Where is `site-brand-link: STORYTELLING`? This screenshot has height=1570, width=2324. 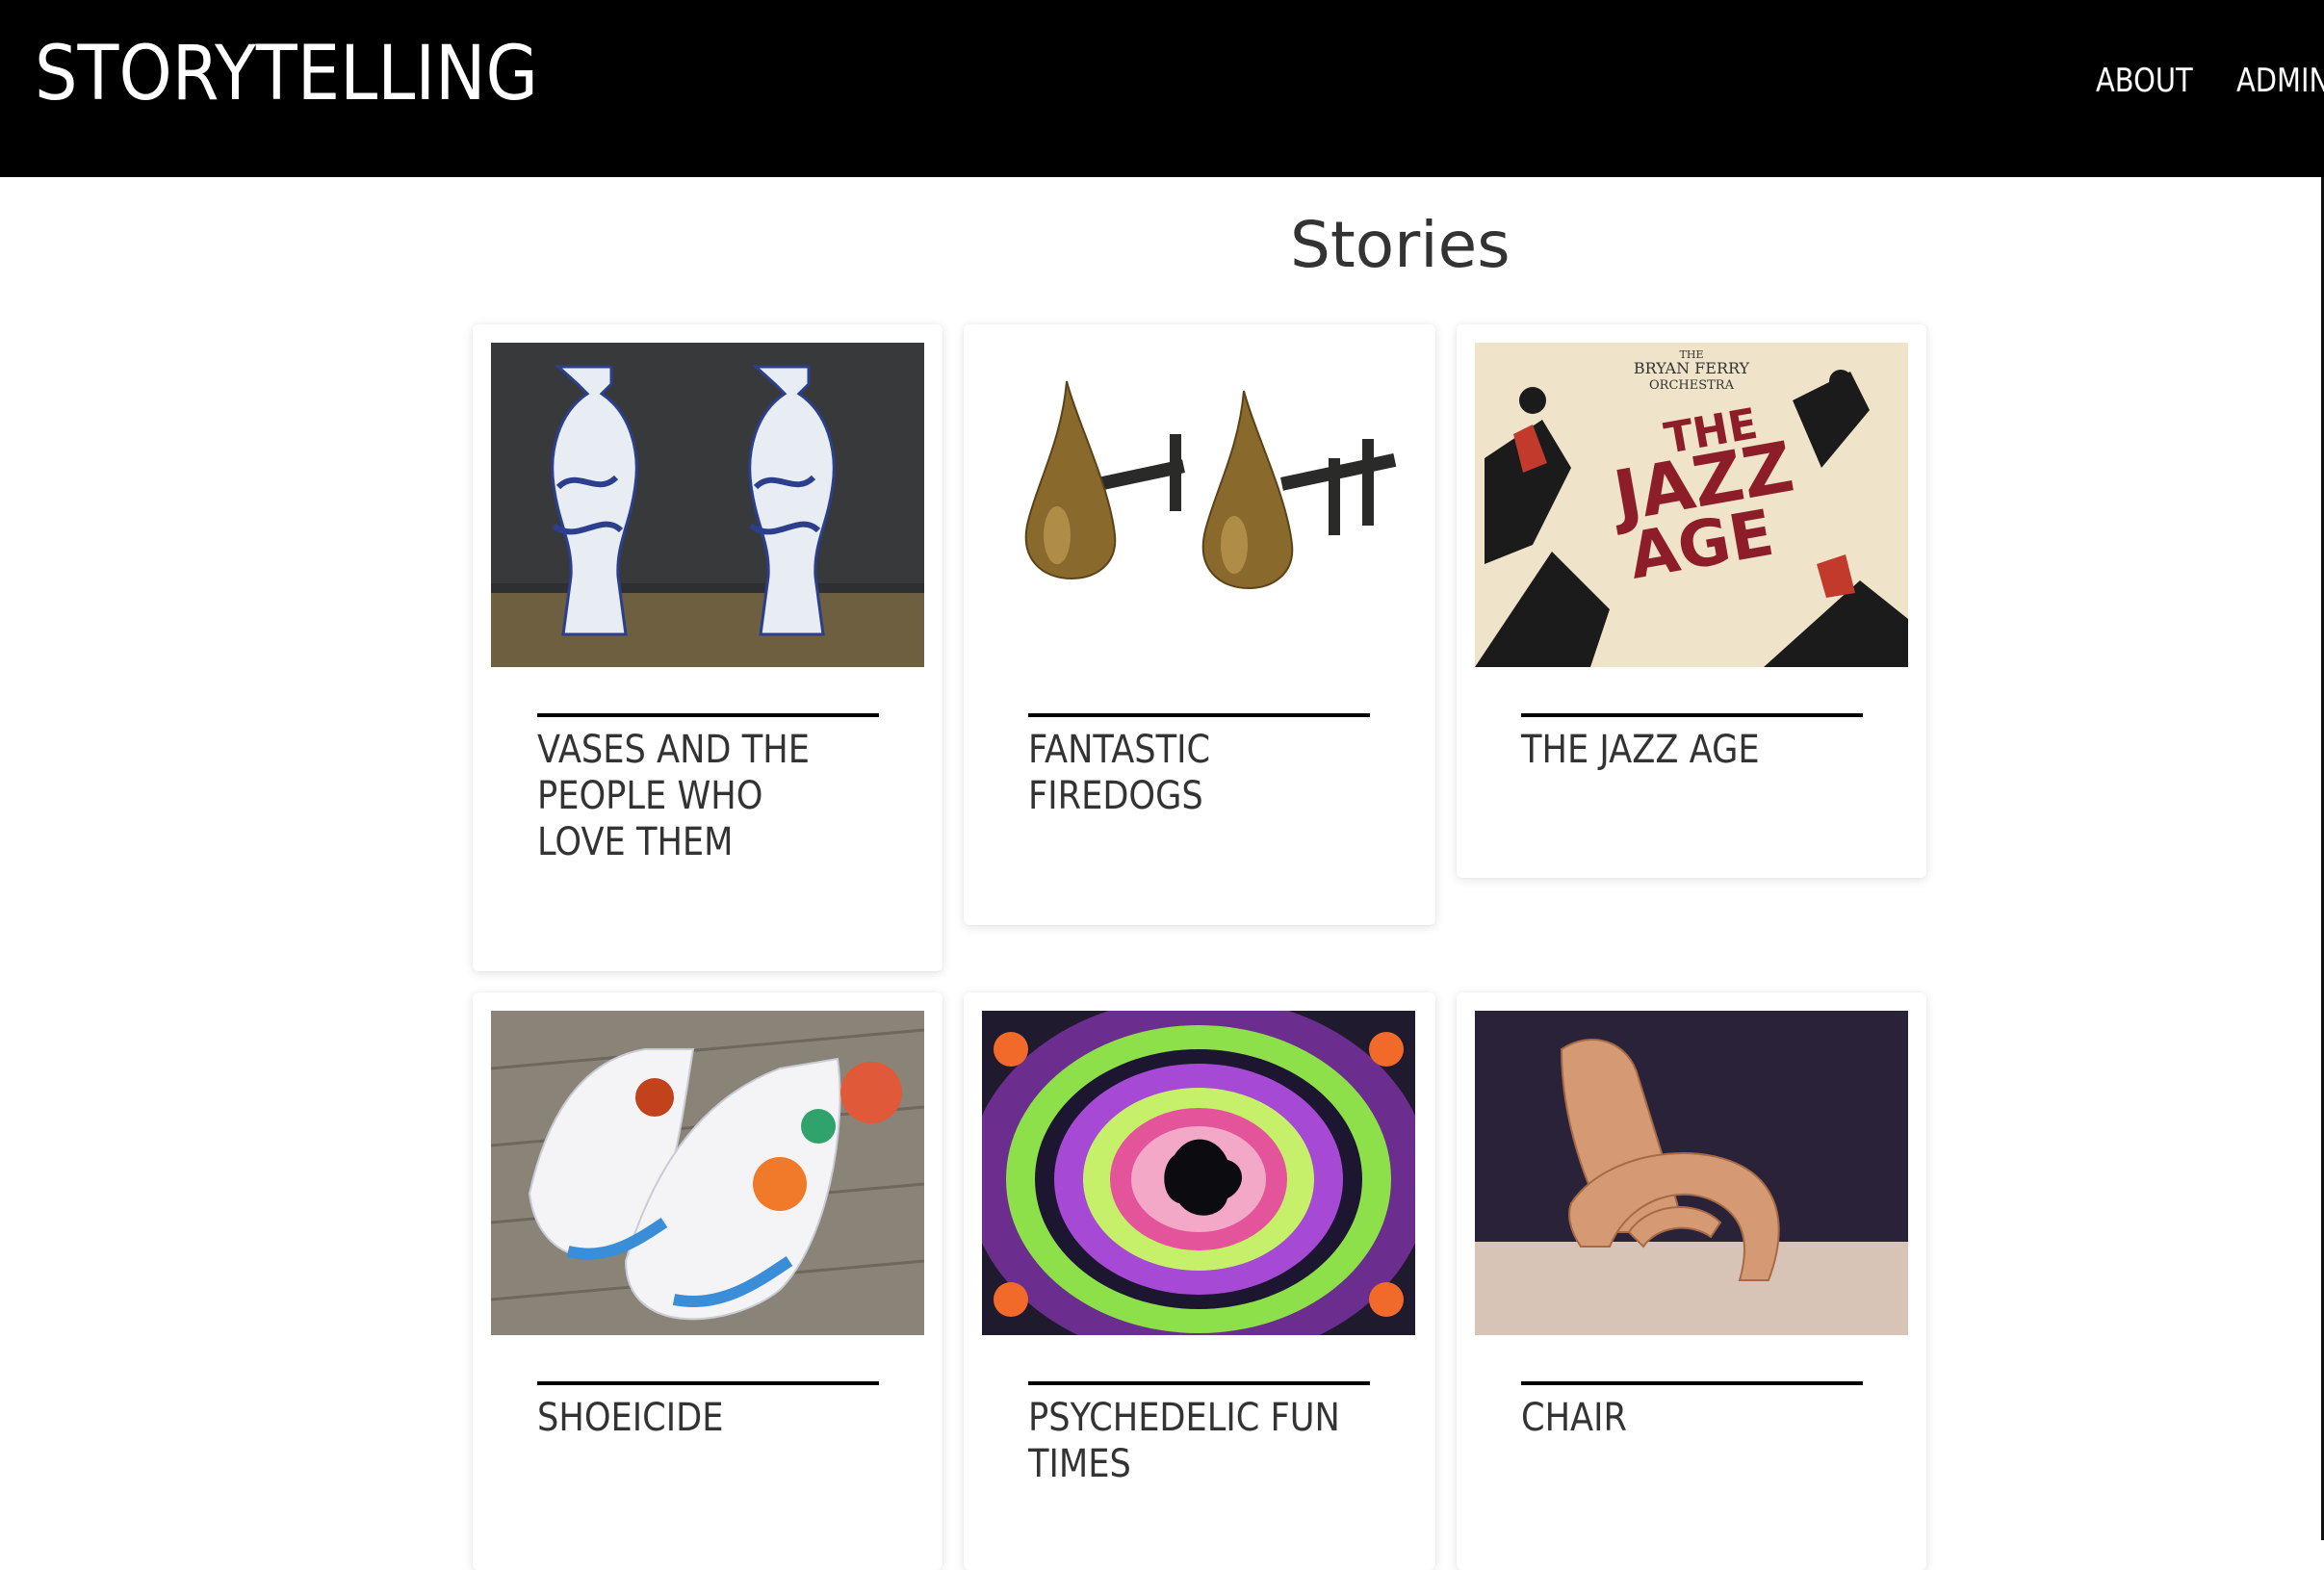 site-brand-link: STORYTELLING is located at coordinates (286, 74).